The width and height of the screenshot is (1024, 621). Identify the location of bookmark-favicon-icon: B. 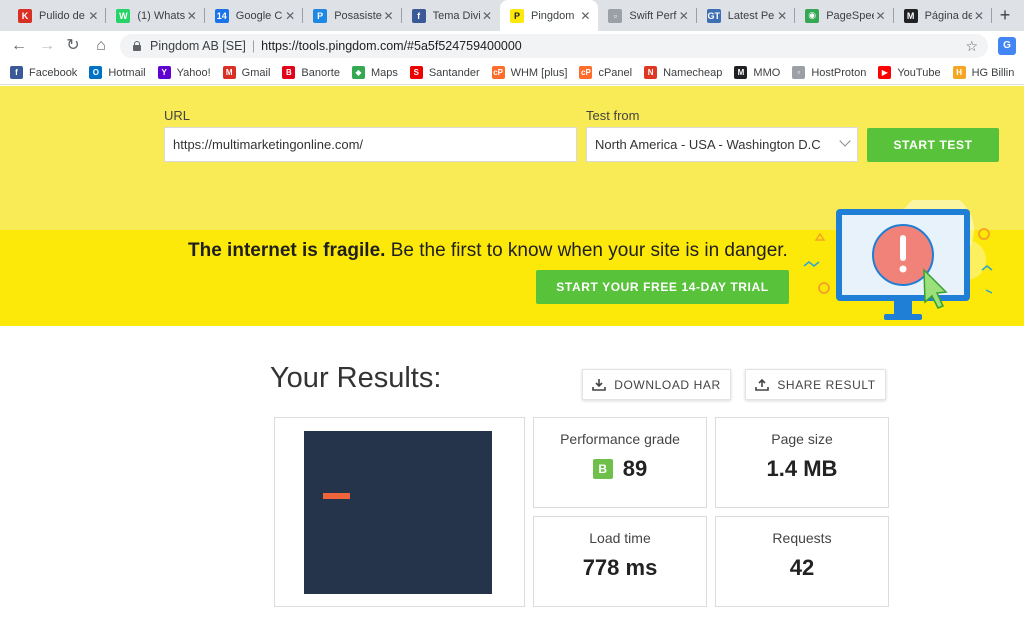
(289, 72).